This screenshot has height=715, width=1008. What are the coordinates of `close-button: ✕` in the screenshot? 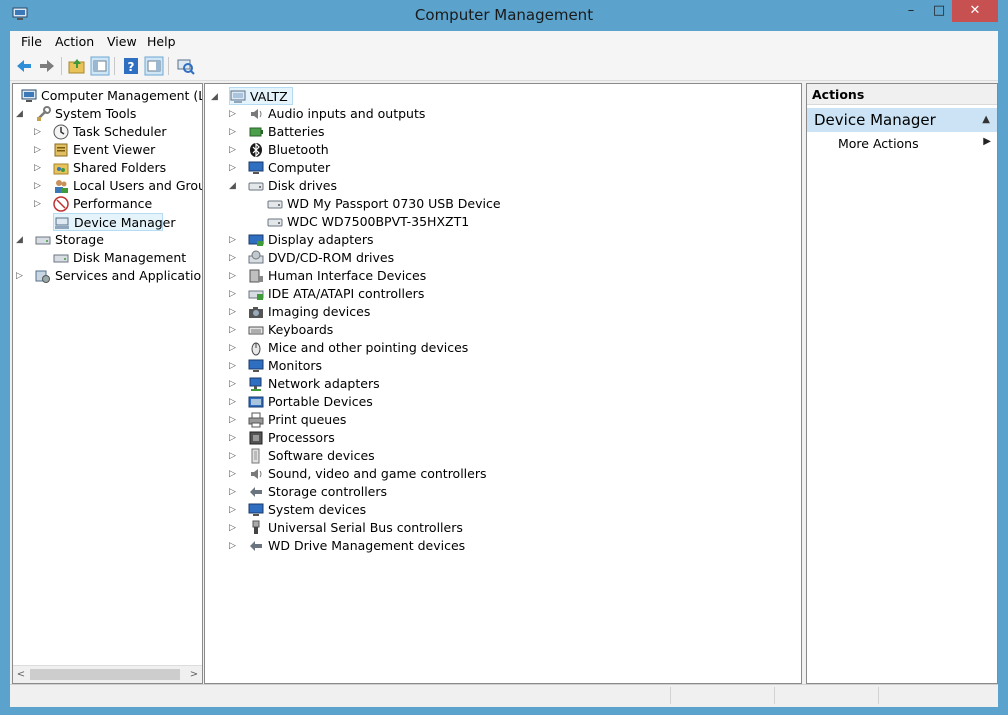 It's located at (975, 11).